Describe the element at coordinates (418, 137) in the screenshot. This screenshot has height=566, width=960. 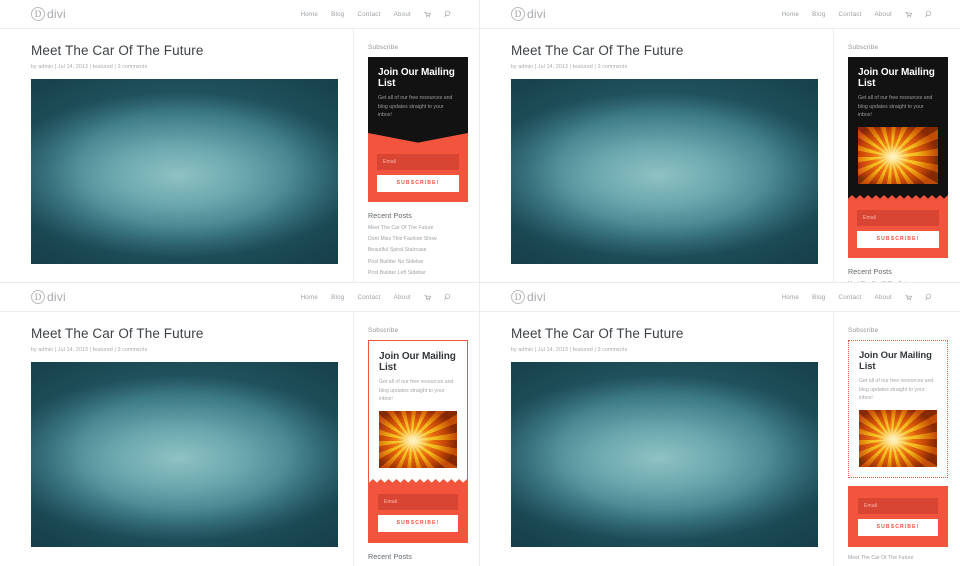
I see `v-notch-divider` at that location.